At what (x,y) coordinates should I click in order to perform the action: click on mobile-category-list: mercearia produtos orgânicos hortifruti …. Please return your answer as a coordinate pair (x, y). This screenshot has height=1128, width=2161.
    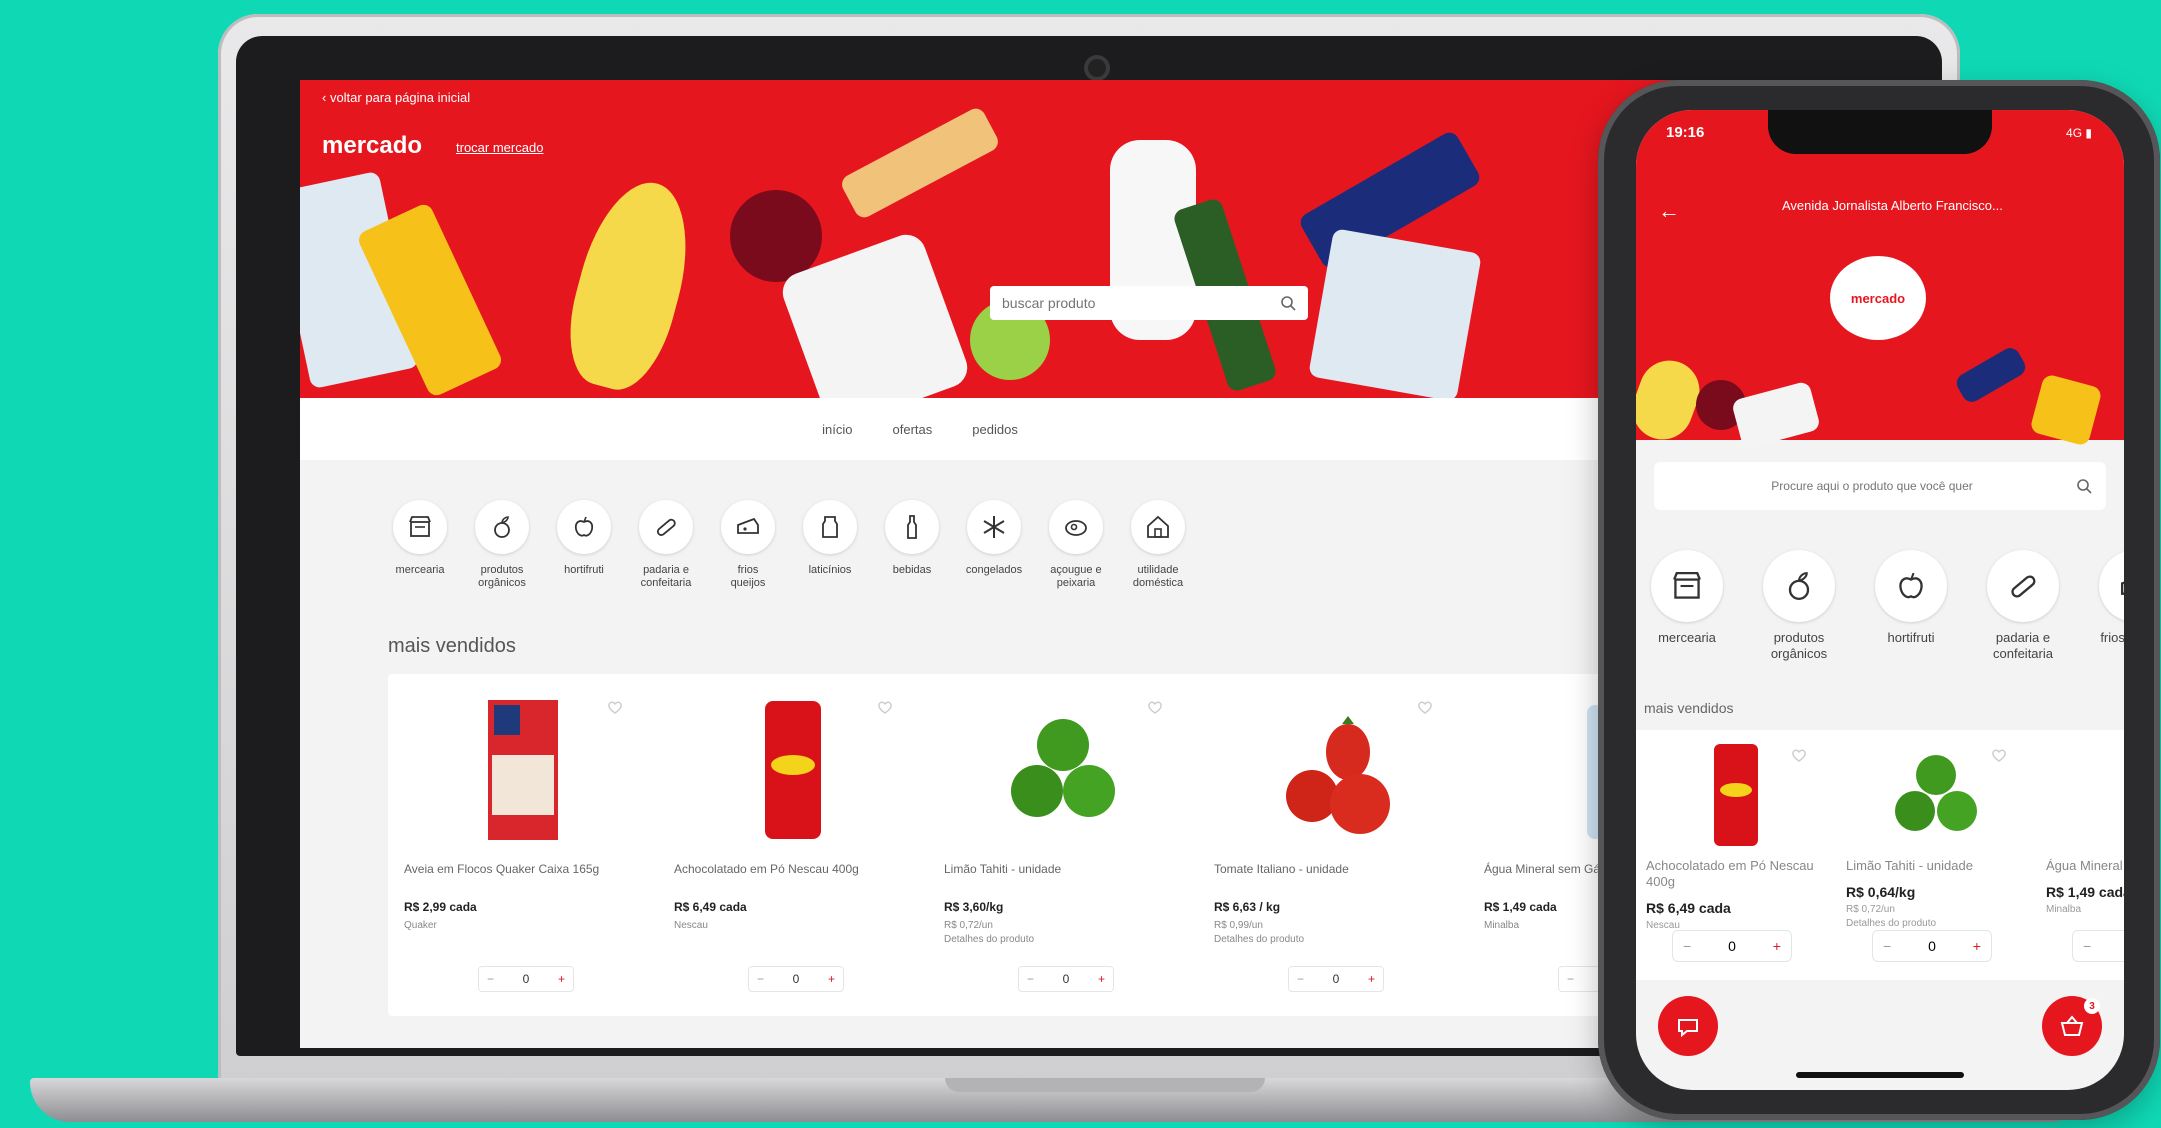
    Looking at the image, I should click on (1884, 606).